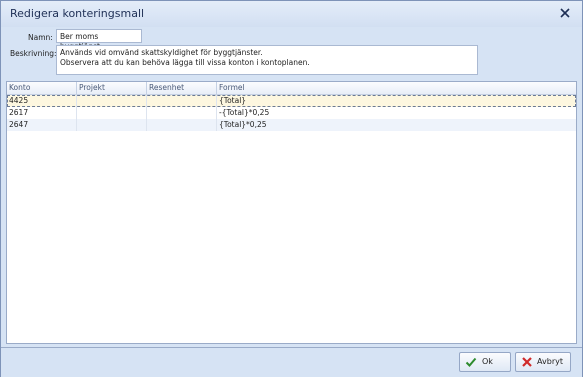 The image size is (583, 377). Describe the element at coordinates (291, 14) in the screenshot. I see `title-bar: Redigera konteringsmall` at that location.